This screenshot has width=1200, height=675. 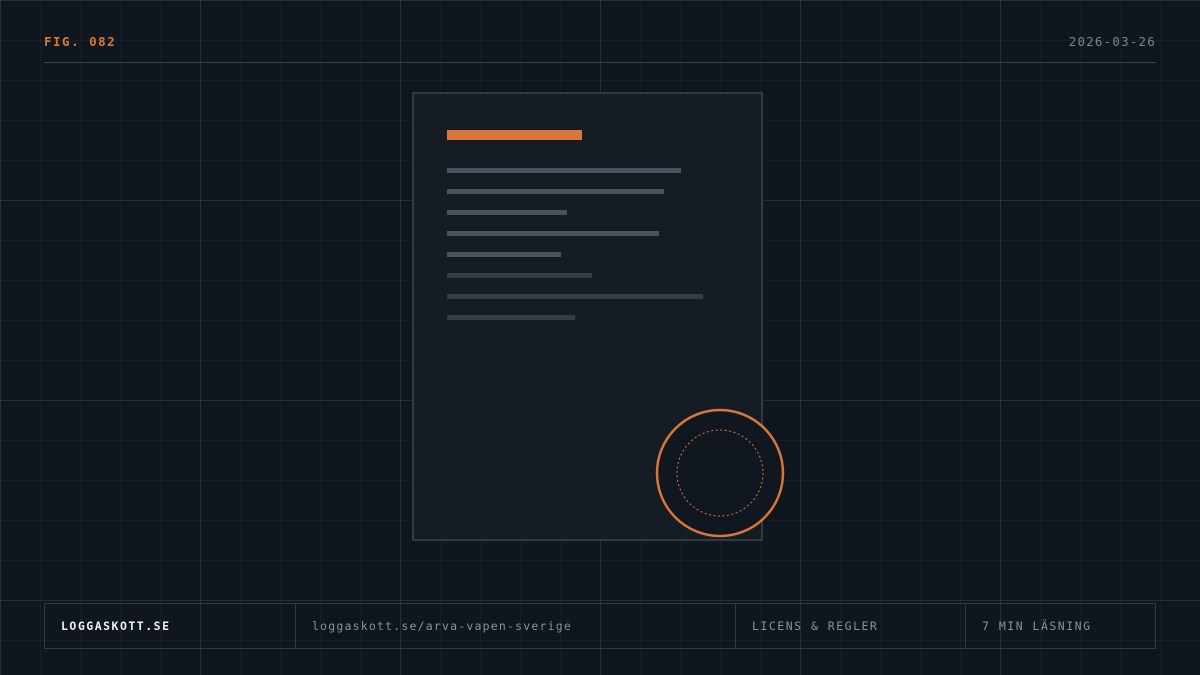 I want to click on document-title-bar, so click(x=514, y=135).